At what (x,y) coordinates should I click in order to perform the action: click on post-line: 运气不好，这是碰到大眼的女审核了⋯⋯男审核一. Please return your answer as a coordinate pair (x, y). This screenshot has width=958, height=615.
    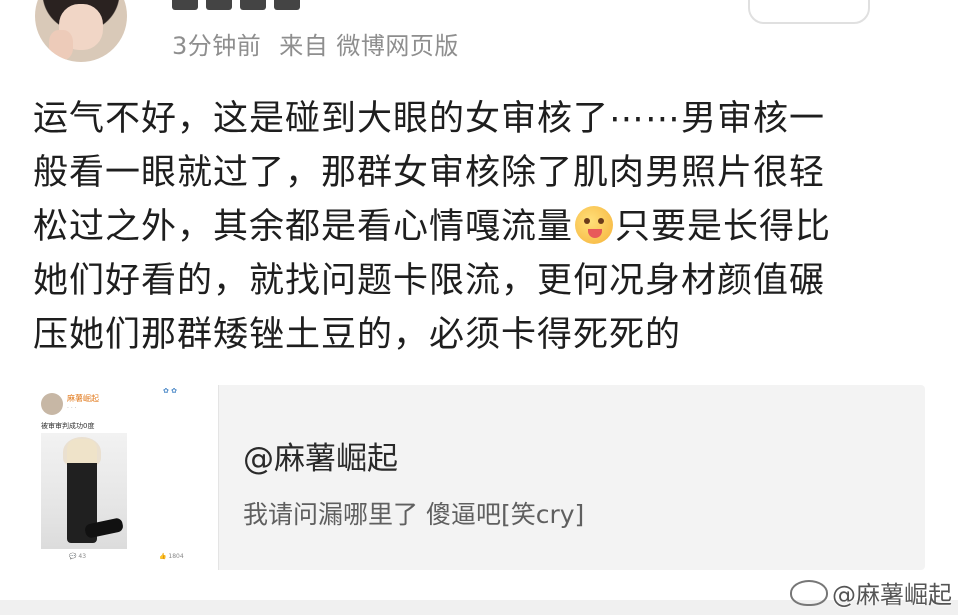
    Looking at the image, I should click on (429, 119).